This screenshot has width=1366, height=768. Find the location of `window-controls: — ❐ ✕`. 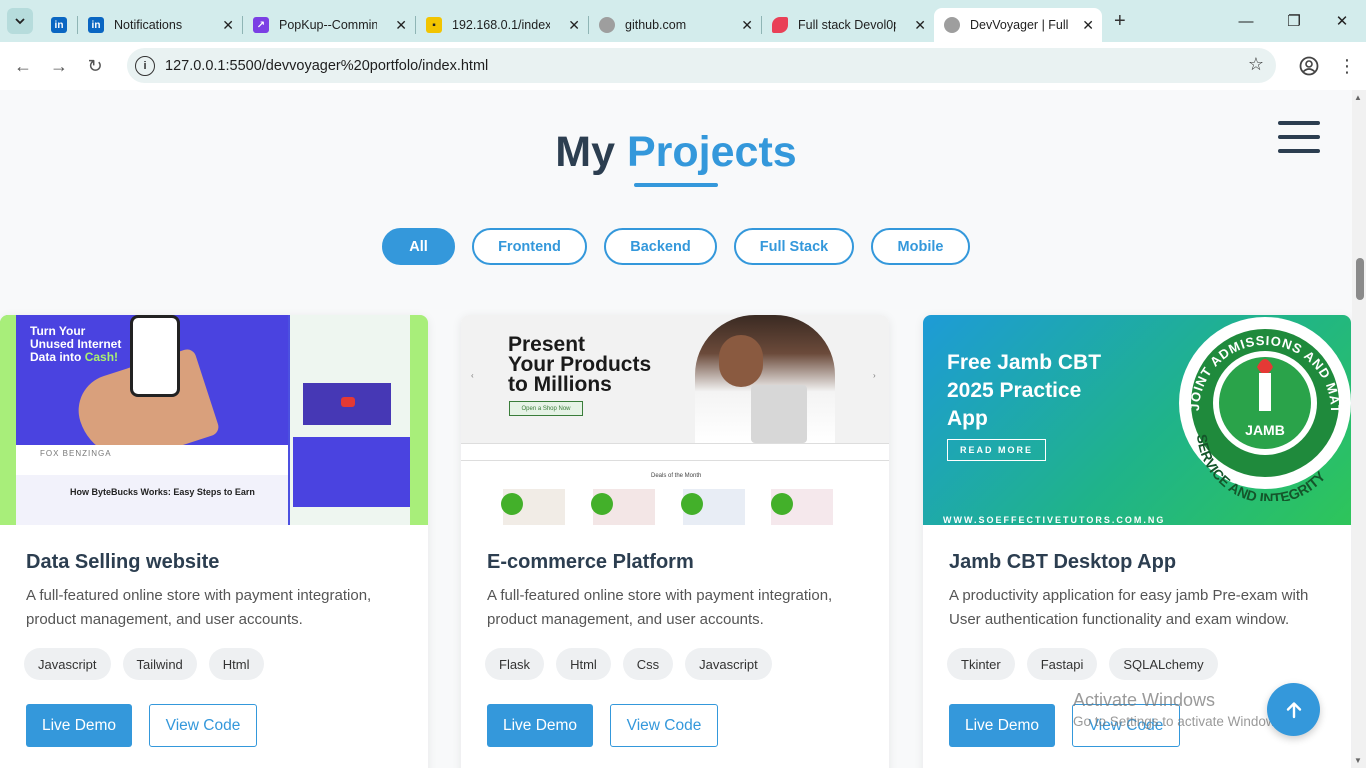

window-controls: — ❐ ✕ is located at coordinates (1294, 21).